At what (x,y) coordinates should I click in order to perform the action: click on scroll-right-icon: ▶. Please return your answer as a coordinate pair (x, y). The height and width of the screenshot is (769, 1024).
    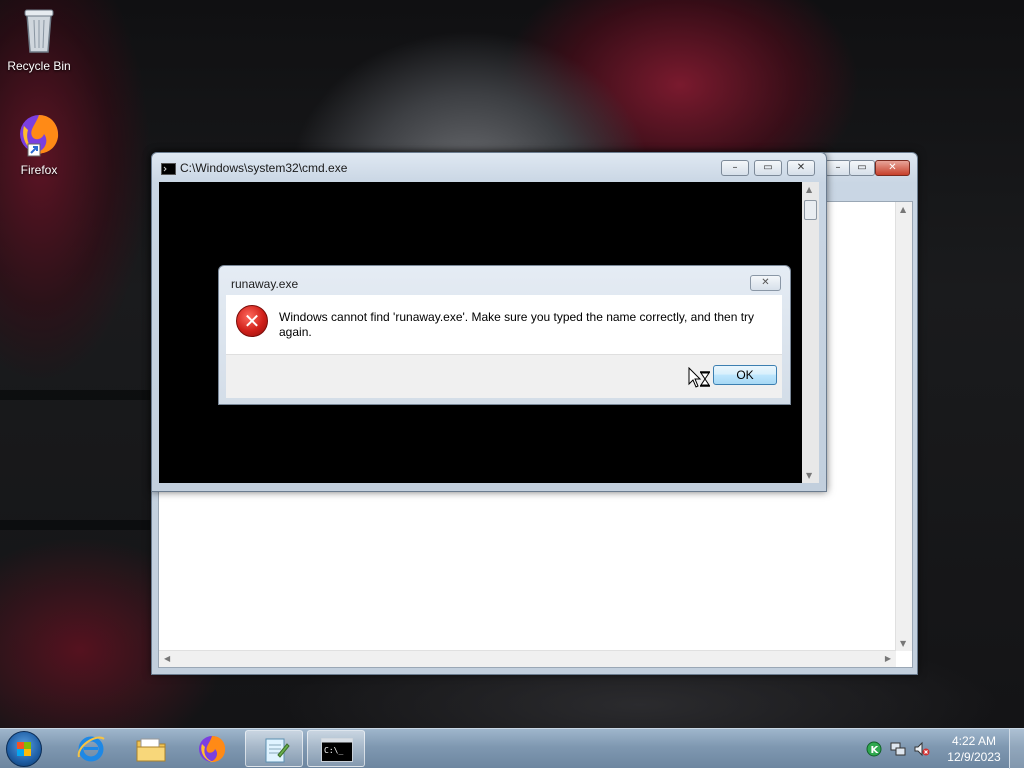
    Looking at the image, I should click on (888, 658).